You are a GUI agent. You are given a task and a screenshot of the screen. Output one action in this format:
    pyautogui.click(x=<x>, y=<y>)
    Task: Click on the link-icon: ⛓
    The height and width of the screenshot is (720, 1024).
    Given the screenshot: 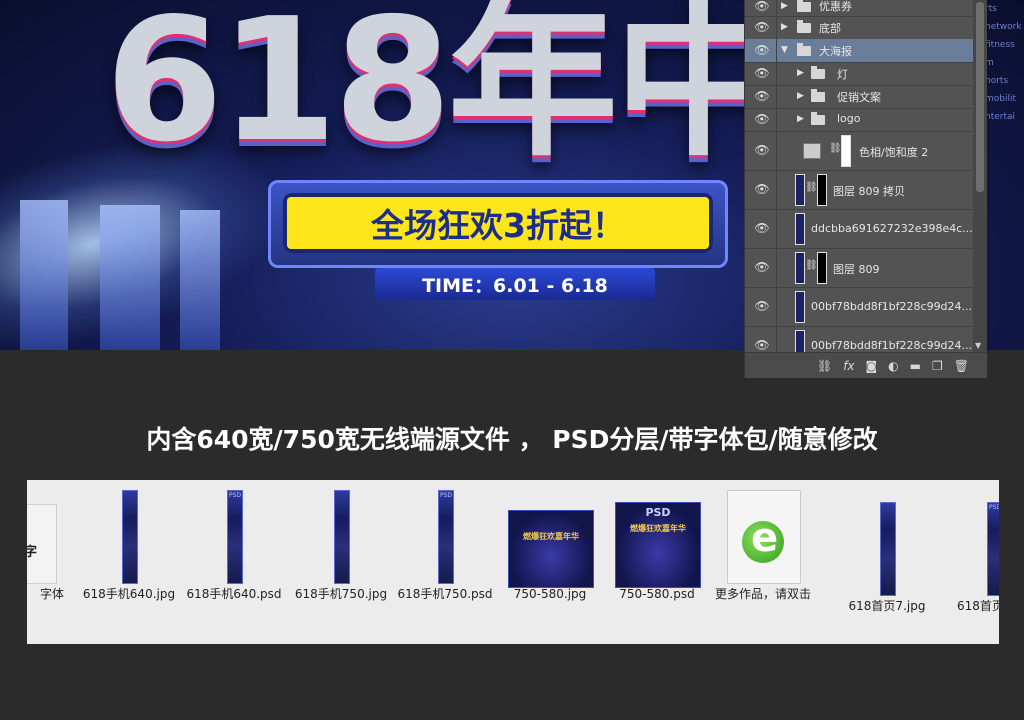 What is the action you would take?
    pyautogui.click(x=824, y=366)
    